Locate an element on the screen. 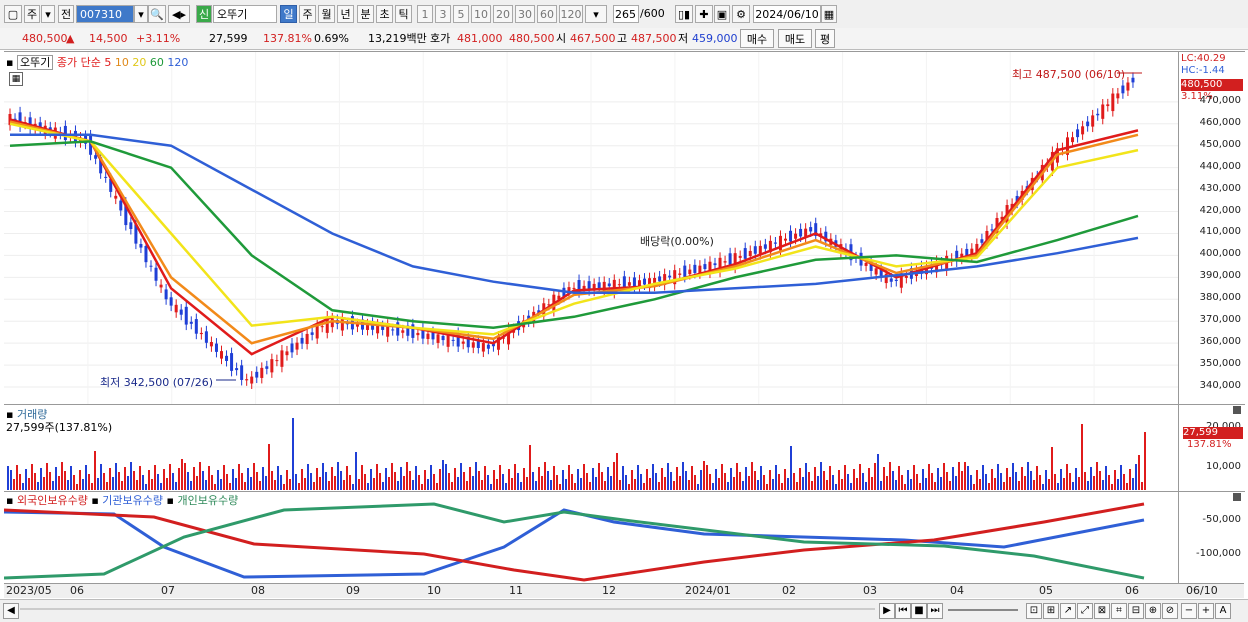 The image size is (1248, 622). stop-icon: ■ is located at coordinates (919, 611).